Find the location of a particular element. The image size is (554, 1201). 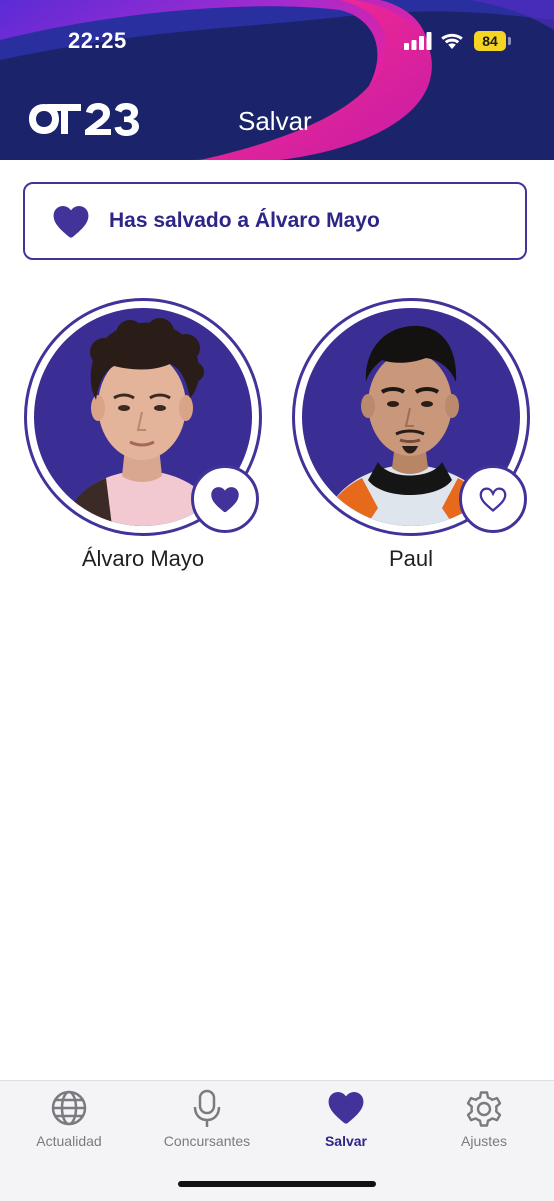

status-indicators: 84 is located at coordinates (457, 41).